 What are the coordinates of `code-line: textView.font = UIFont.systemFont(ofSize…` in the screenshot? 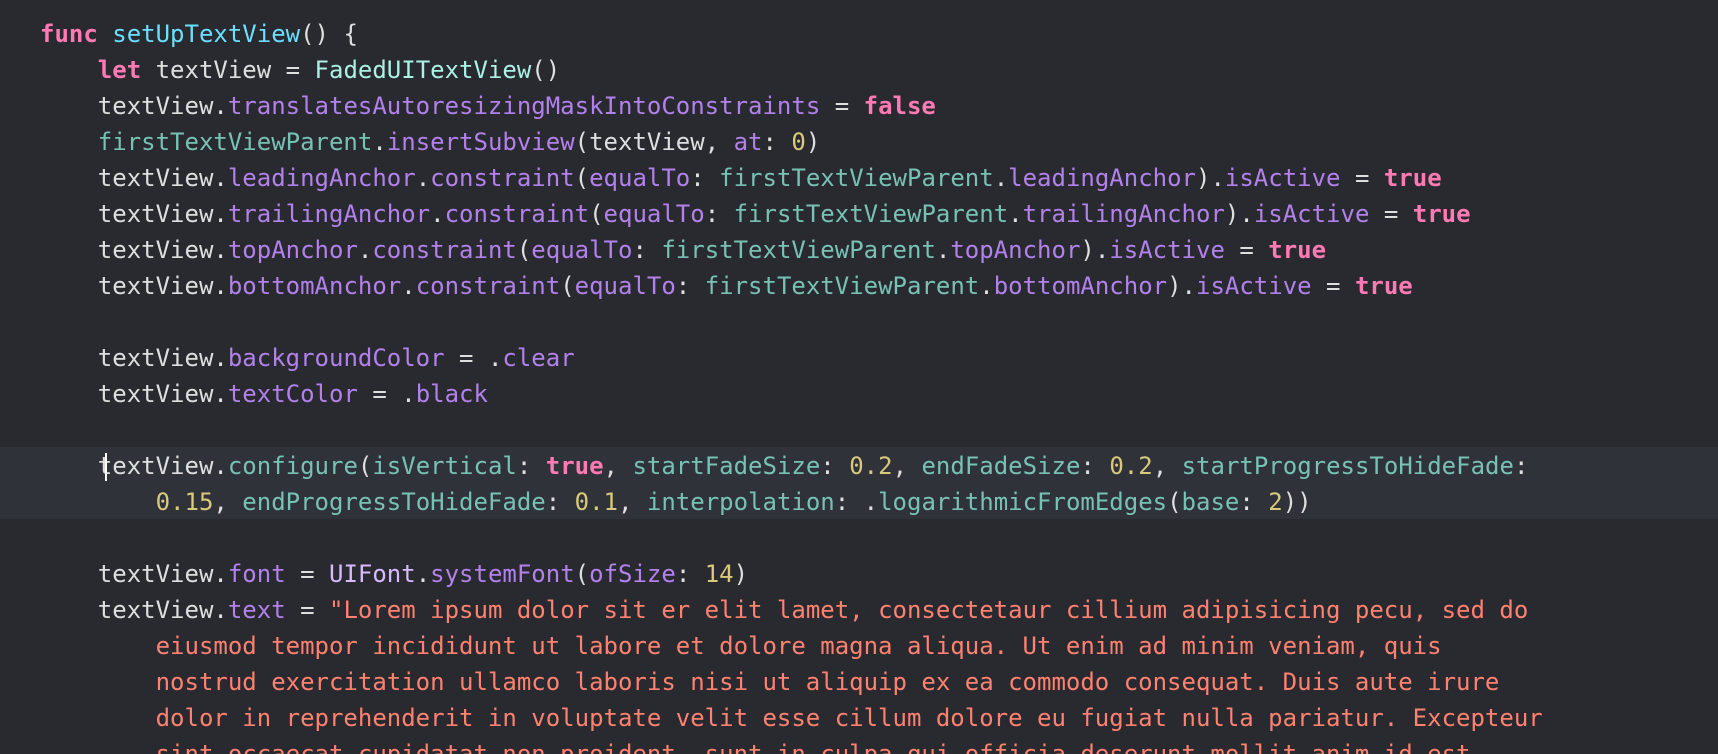 It's located at (879, 574).